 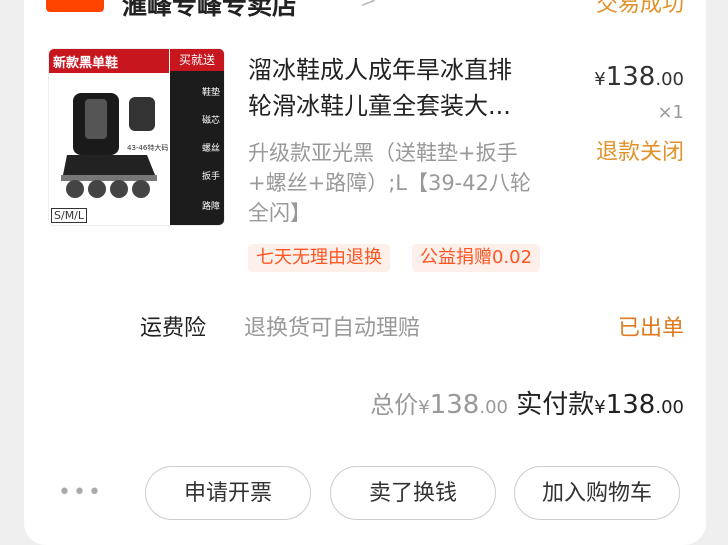 What do you see at coordinates (173, 328) in the screenshot?
I see `shipping-insurance-label: 运费险` at bounding box center [173, 328].